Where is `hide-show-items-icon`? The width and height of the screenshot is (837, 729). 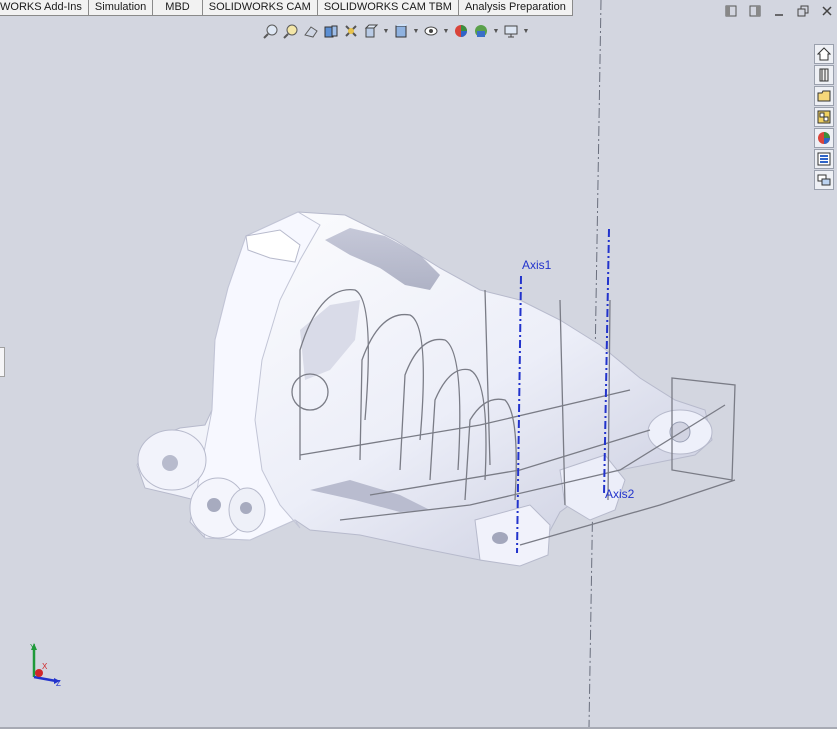 hide-show-items-icon is located at coordinates (431, 31).